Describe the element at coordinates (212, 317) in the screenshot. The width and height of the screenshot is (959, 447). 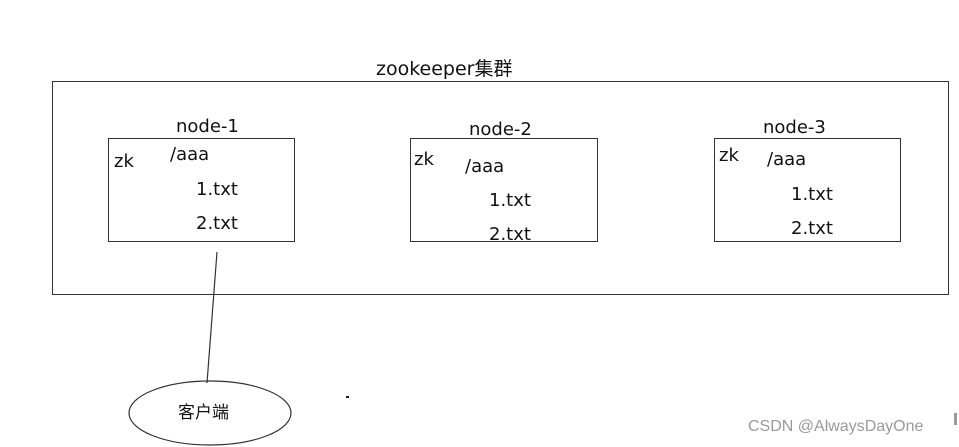
I see `client-connector-line` at that location.